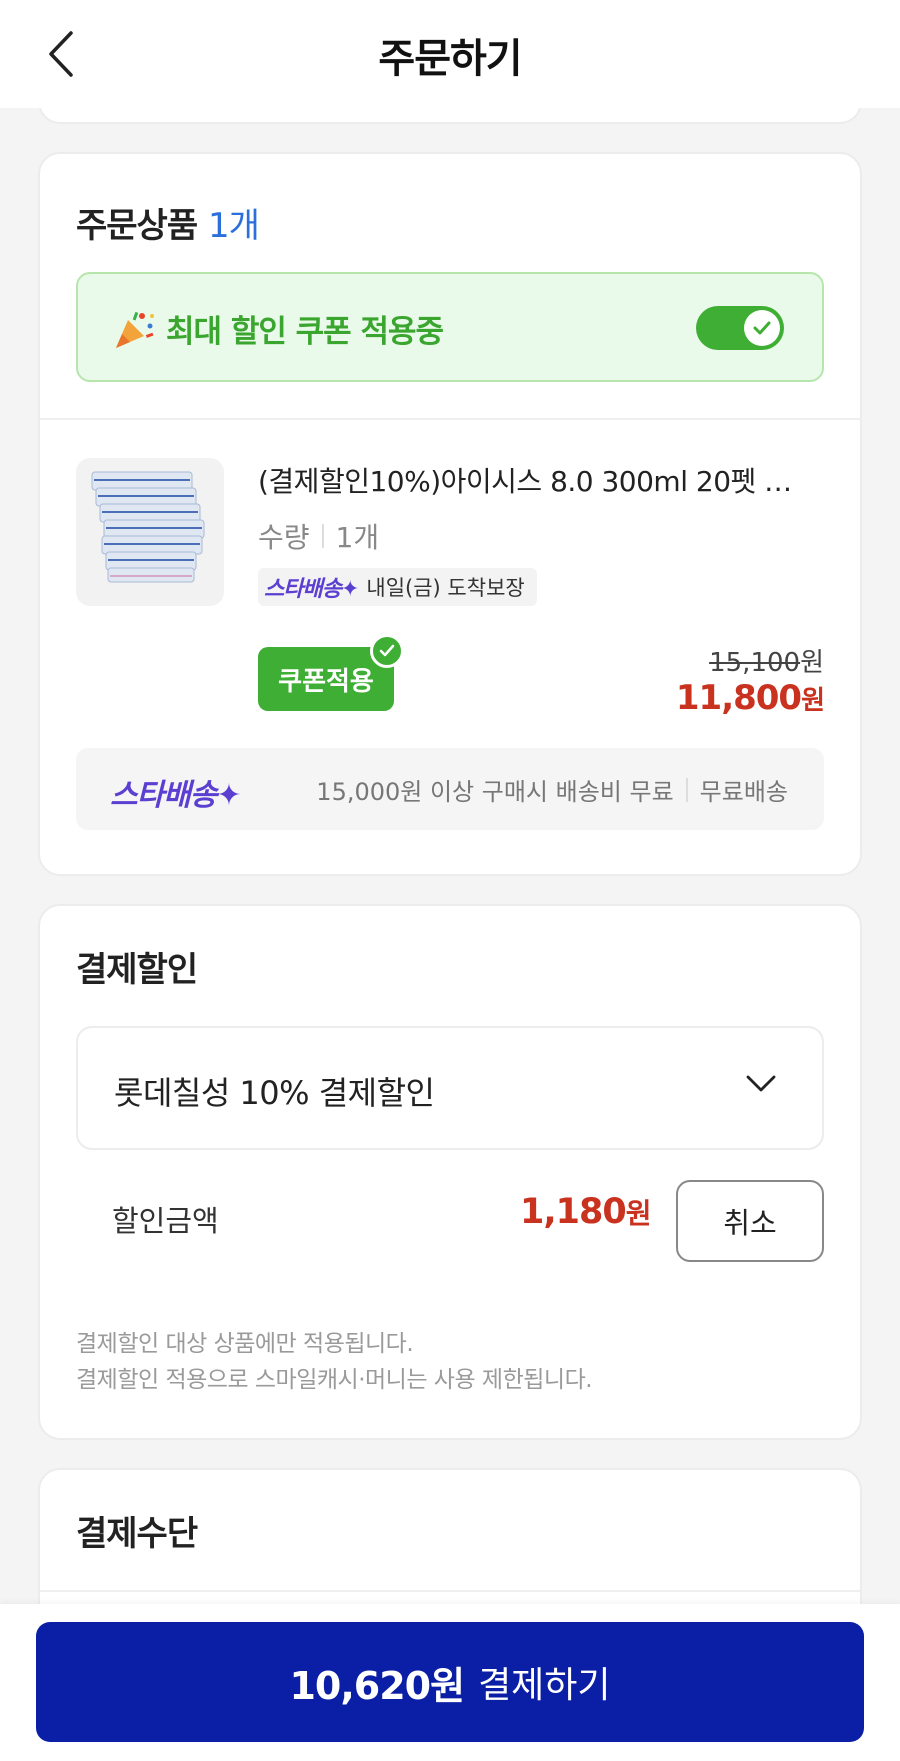  I want to click on pay-label: 결제하기, so click(544, 1685).